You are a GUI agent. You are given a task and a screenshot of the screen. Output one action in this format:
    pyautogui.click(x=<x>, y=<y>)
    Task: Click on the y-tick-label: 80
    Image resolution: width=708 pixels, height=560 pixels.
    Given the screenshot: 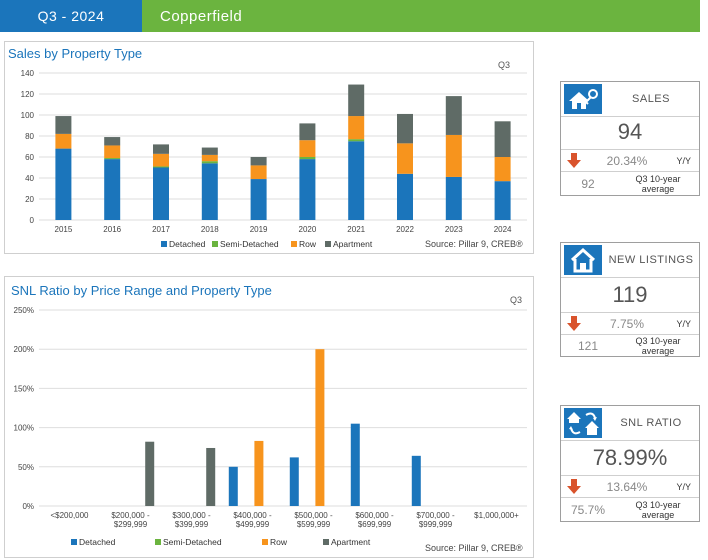 What is the action you would take?
    pyautogui.click(x=29, y=136)
    